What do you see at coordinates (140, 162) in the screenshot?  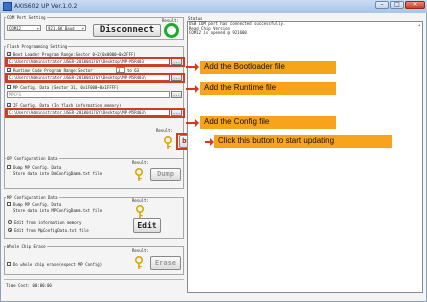 I see `op-result-label: Result:` at bounding box center [140, 162].